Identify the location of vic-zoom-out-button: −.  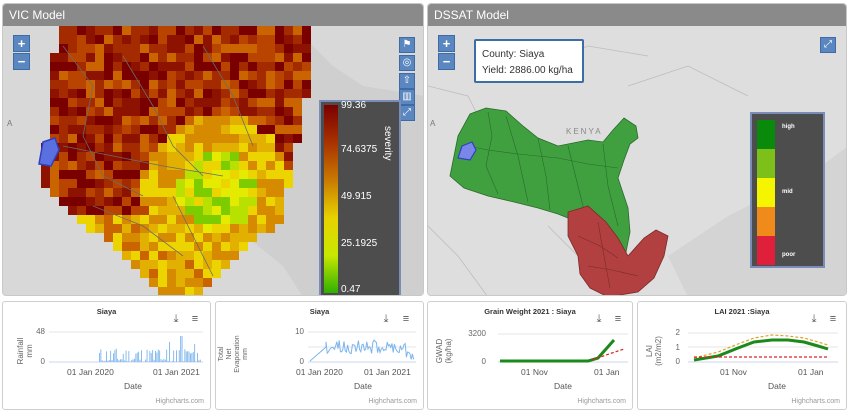
(21, 61).